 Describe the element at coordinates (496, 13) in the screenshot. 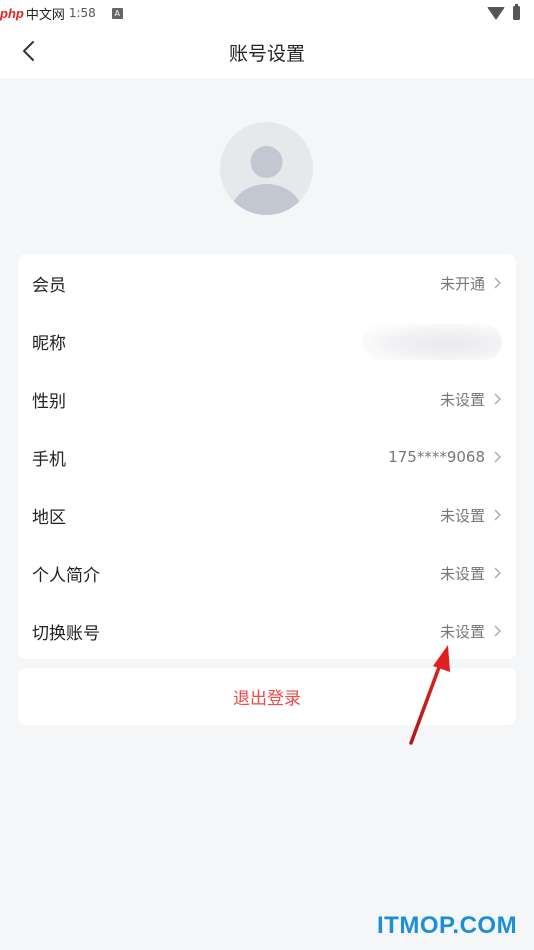

I see `wifi-icon` at that location.